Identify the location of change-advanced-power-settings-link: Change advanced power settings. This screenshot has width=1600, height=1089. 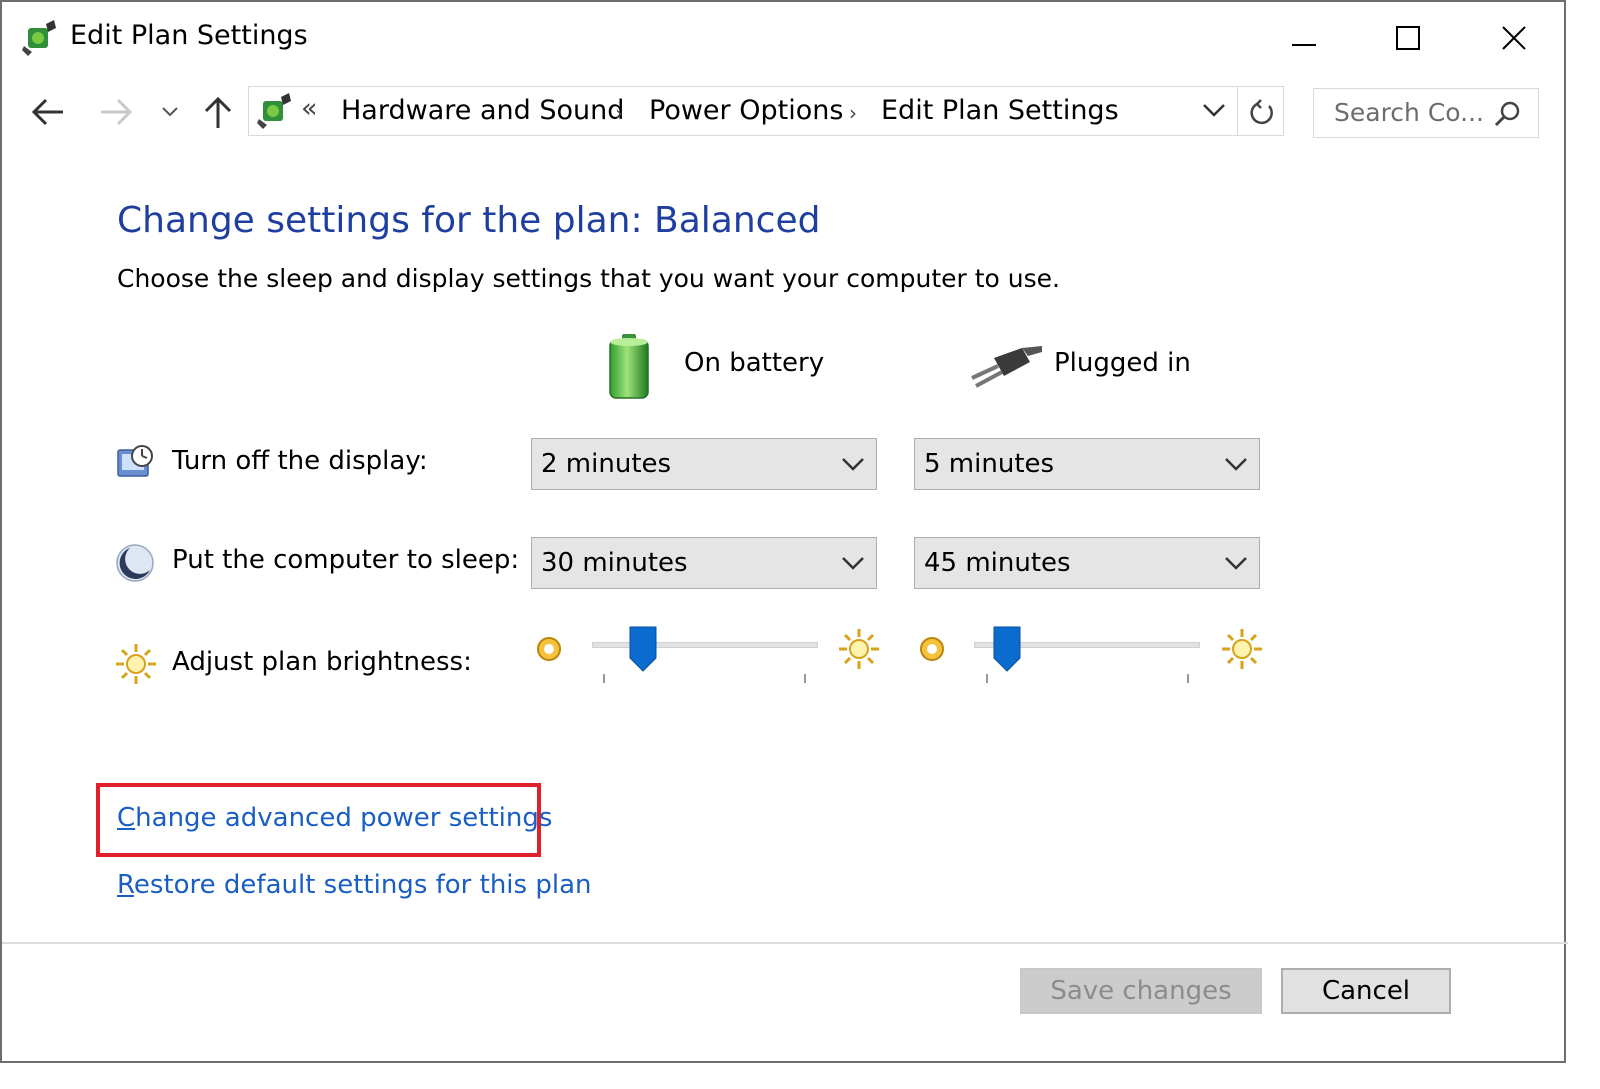
(334, 818).